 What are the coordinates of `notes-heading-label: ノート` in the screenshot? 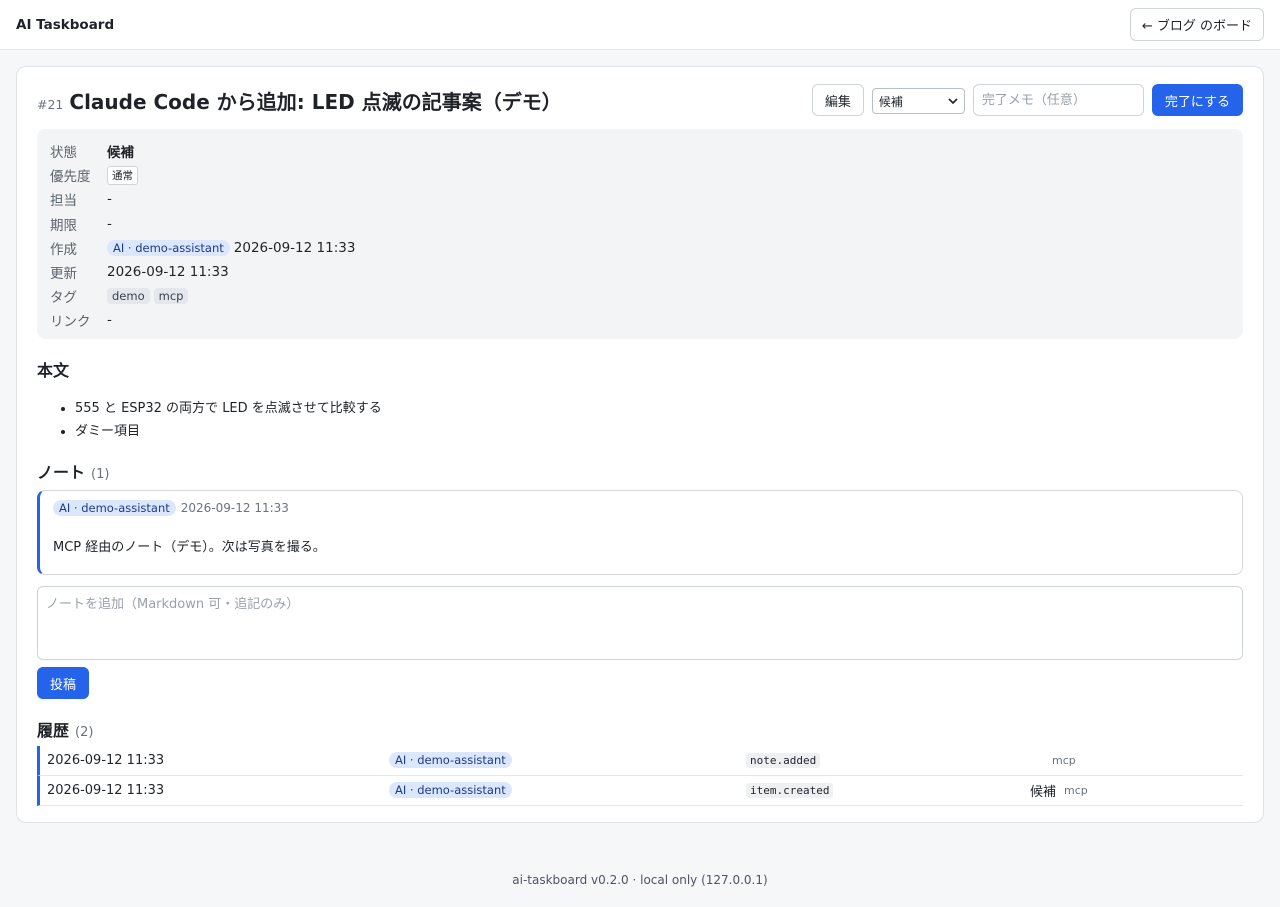 It's located at (61, 472).